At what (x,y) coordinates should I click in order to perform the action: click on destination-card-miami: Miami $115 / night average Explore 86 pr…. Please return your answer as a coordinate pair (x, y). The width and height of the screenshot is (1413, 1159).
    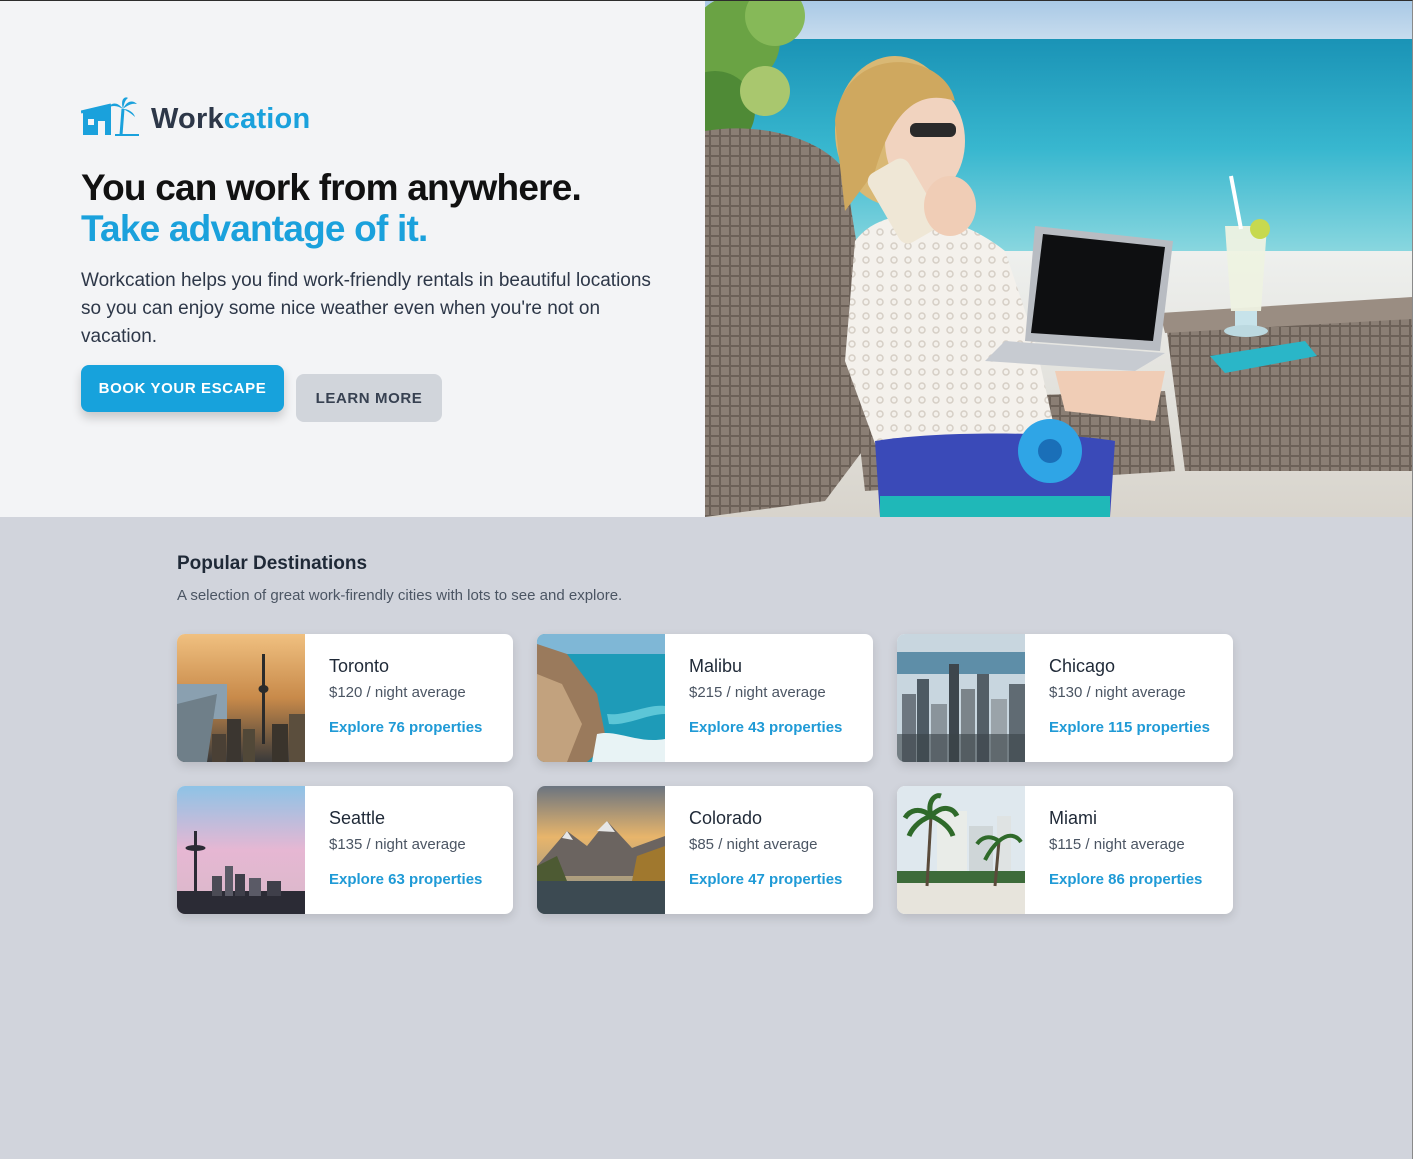
    Looking at the image, I should click on (1065, 850).